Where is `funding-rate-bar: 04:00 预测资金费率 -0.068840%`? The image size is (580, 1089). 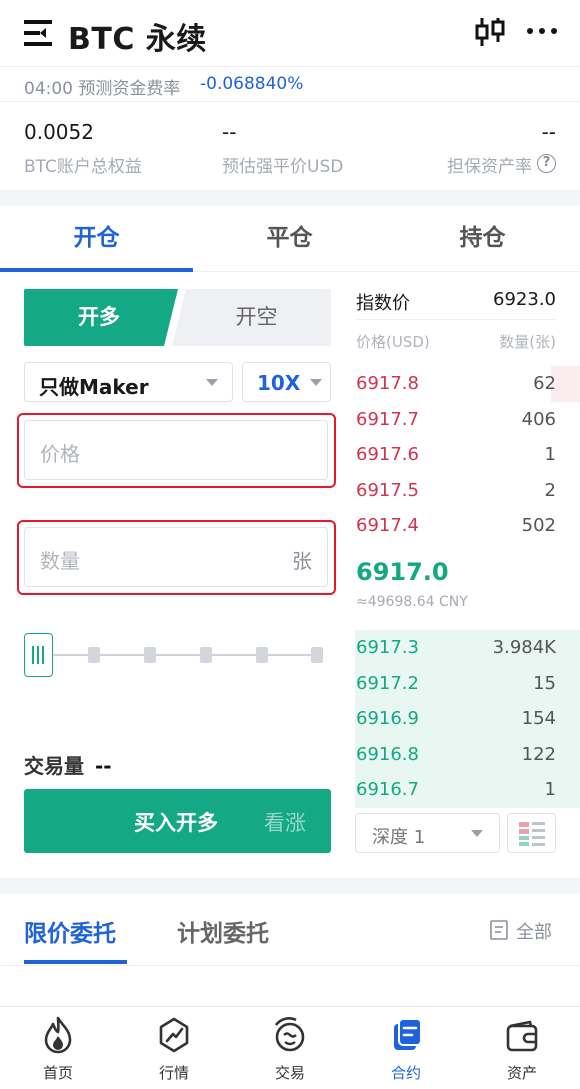
funding-rate-bar: 04:00 预测资金费率 -0.068840% is located at coordinates (290, 84).